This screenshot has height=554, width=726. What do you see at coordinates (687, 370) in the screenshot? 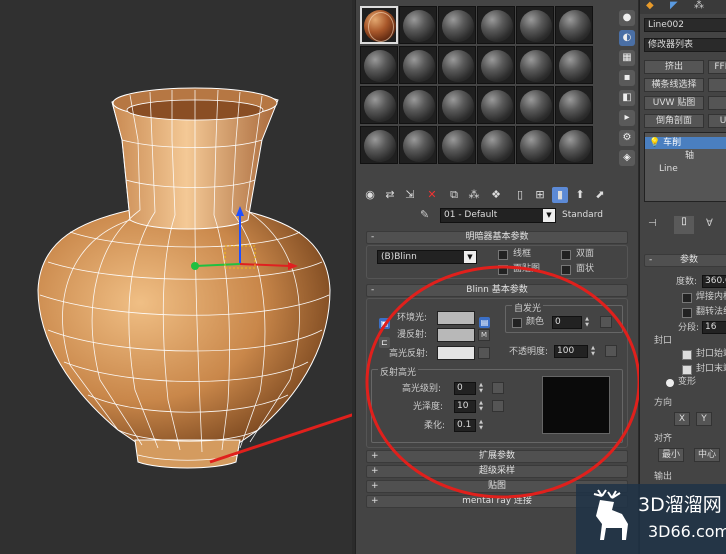
I see `cap-end-checkbox` at bounding box center [687, 370].